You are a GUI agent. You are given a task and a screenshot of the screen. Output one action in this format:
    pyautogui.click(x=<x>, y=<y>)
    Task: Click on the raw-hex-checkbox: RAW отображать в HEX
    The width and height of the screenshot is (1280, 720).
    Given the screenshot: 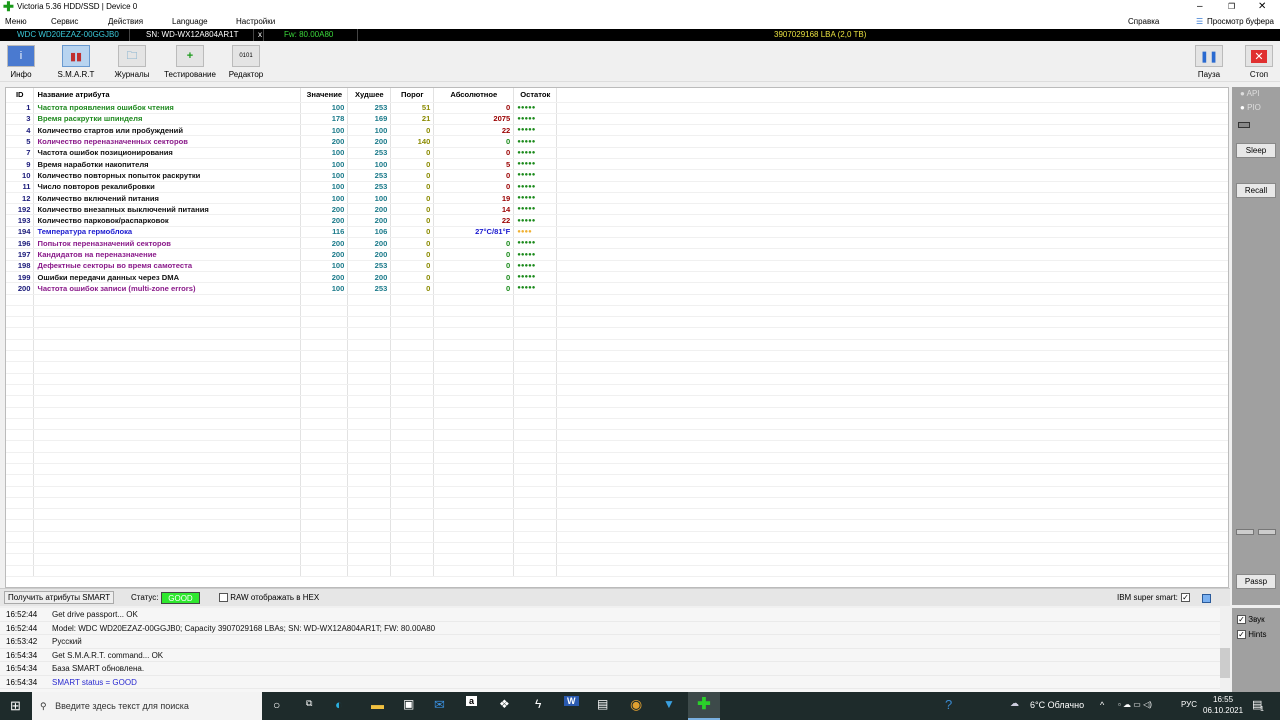 What is the action you would take?
    pyautogui.click(x=269, y=598)
    